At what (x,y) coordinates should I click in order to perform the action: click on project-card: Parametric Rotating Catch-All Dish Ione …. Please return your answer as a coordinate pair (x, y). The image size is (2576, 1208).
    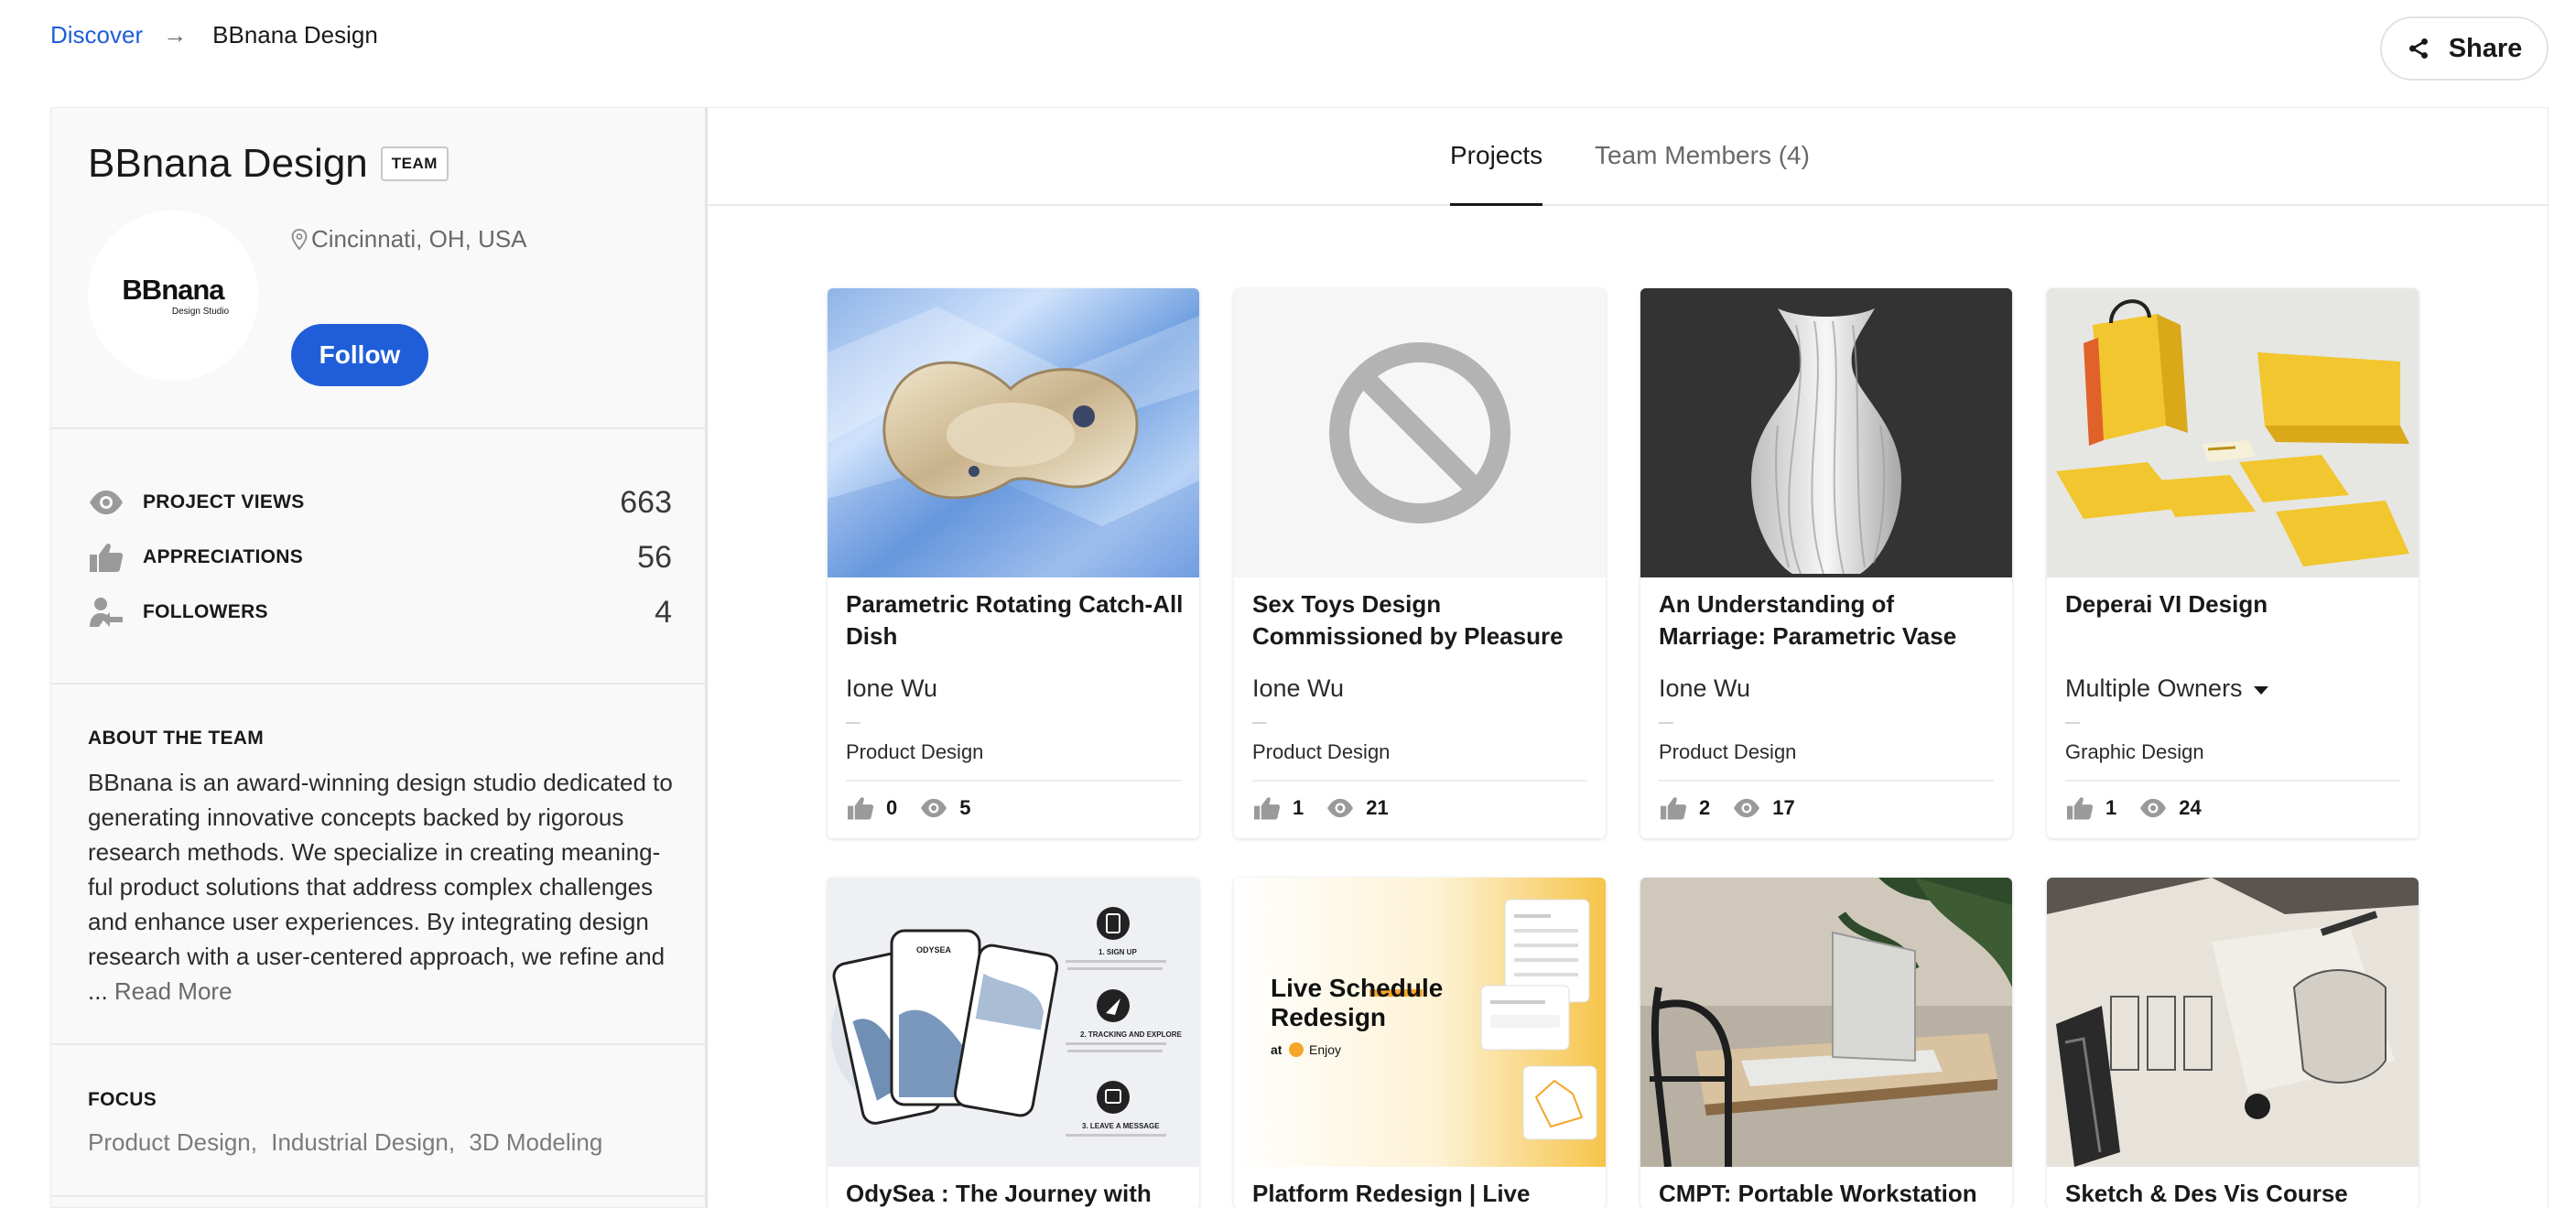
    Looking at the image, I should click on (1014, 563).